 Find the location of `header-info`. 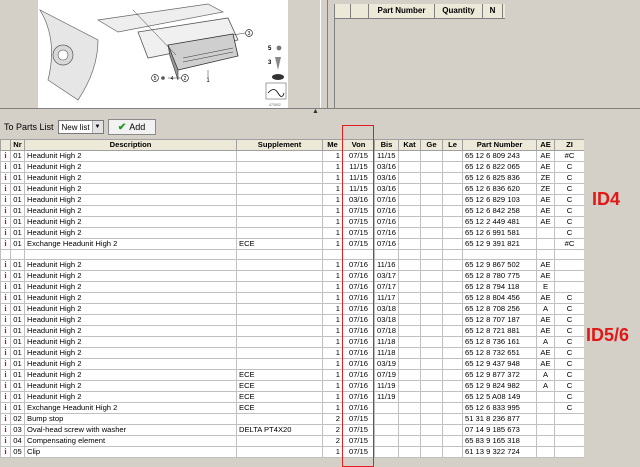

header-info is located at coordinates (5, 145).